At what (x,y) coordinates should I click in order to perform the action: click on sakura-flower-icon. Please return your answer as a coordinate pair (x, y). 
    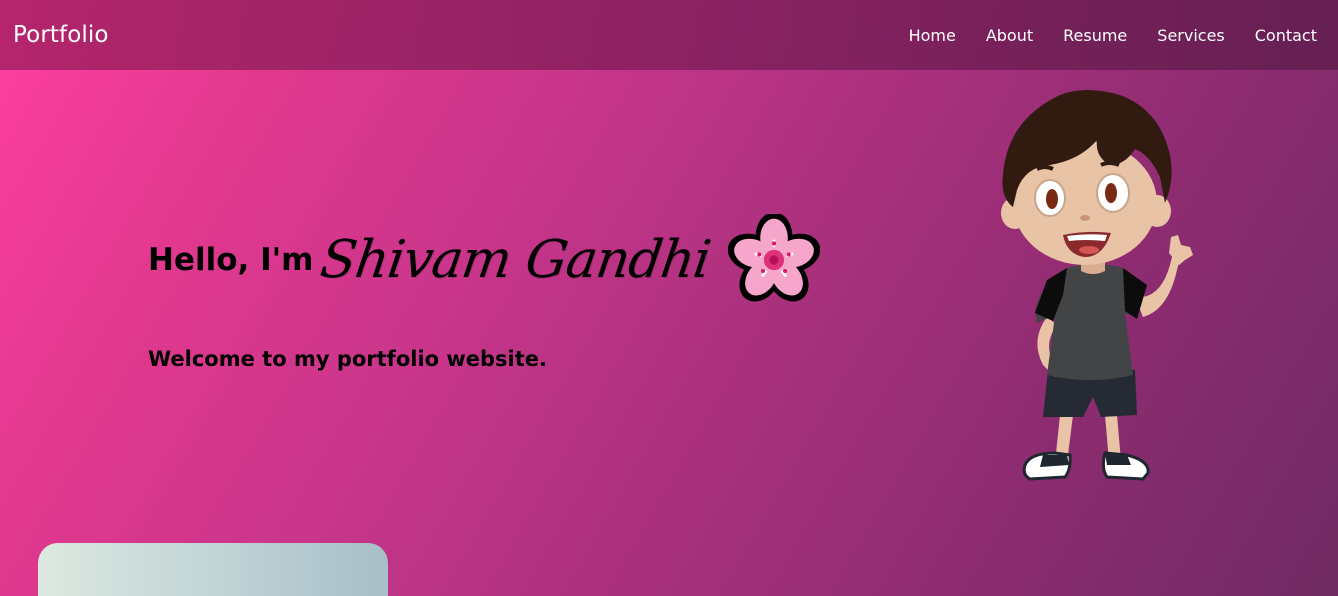
    Looking at the image, I should click on (773, 258).